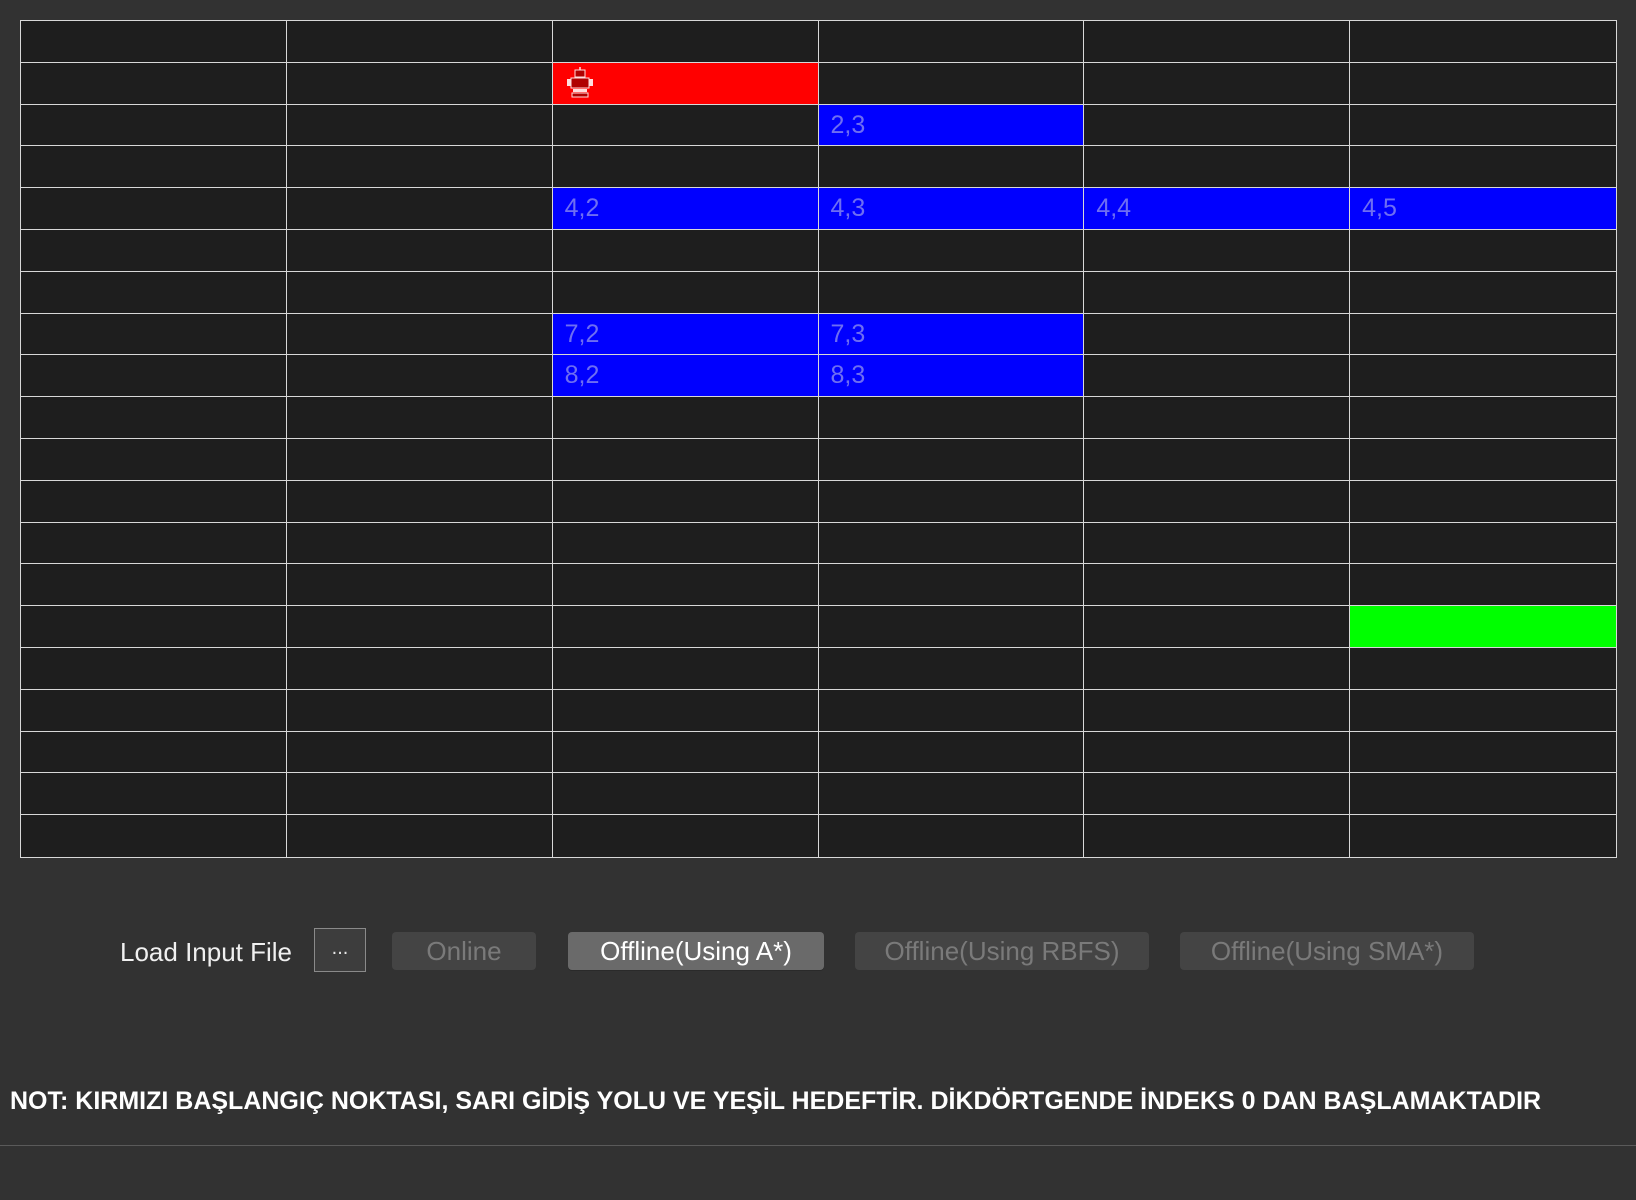  I want to click on offline-rbfs-button: Offline(Using RBFS), so click(1002, 951).